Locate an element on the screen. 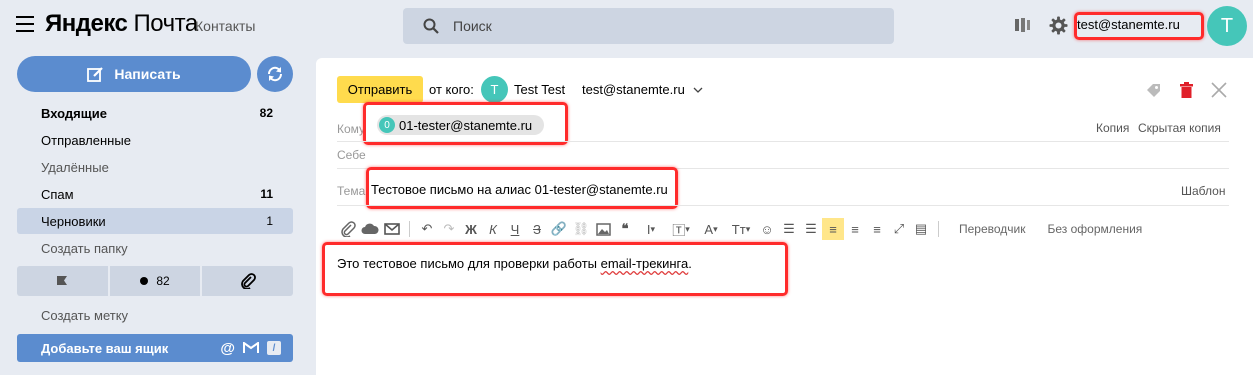 The width and height of the screenshot is (1253, 375). fullscreen-icon: ⤢ is located at coordinates (899, 229).